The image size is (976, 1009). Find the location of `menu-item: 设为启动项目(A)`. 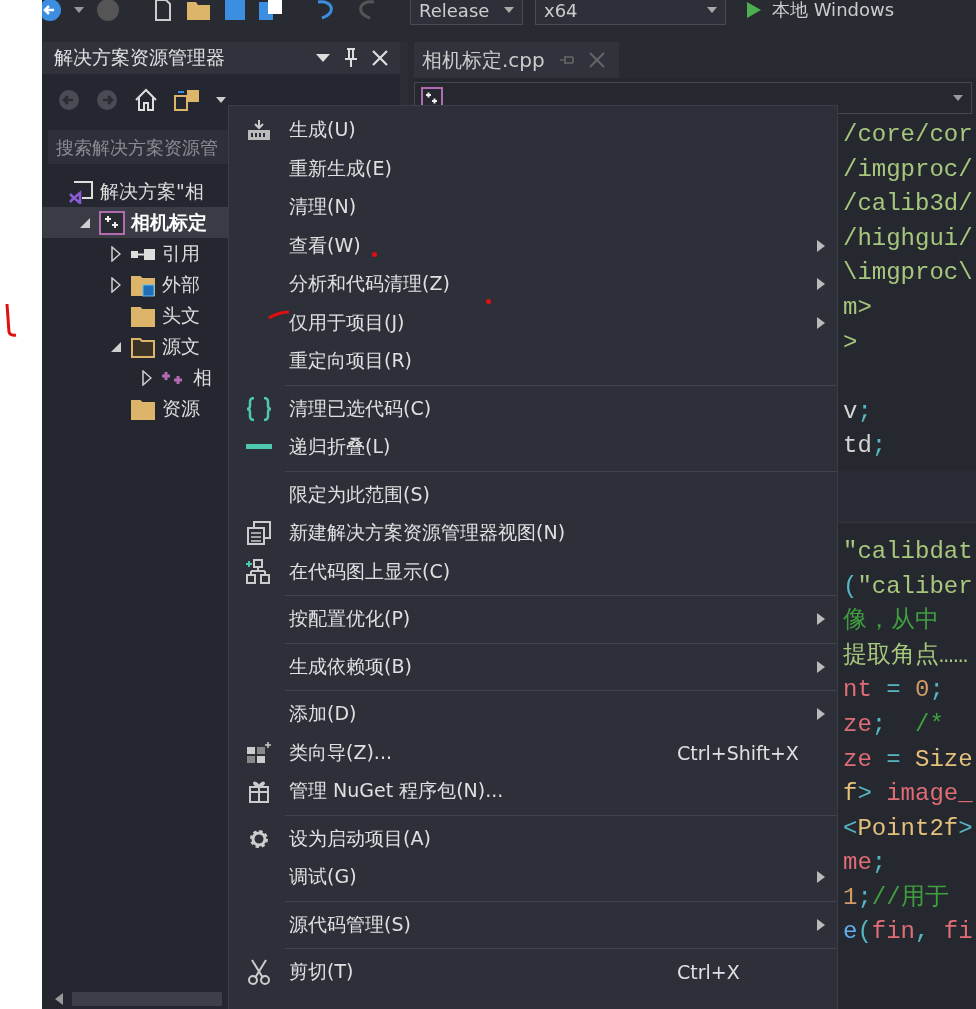

menu-item: 设为启动项目(A) is located at coordinates (533, 838).